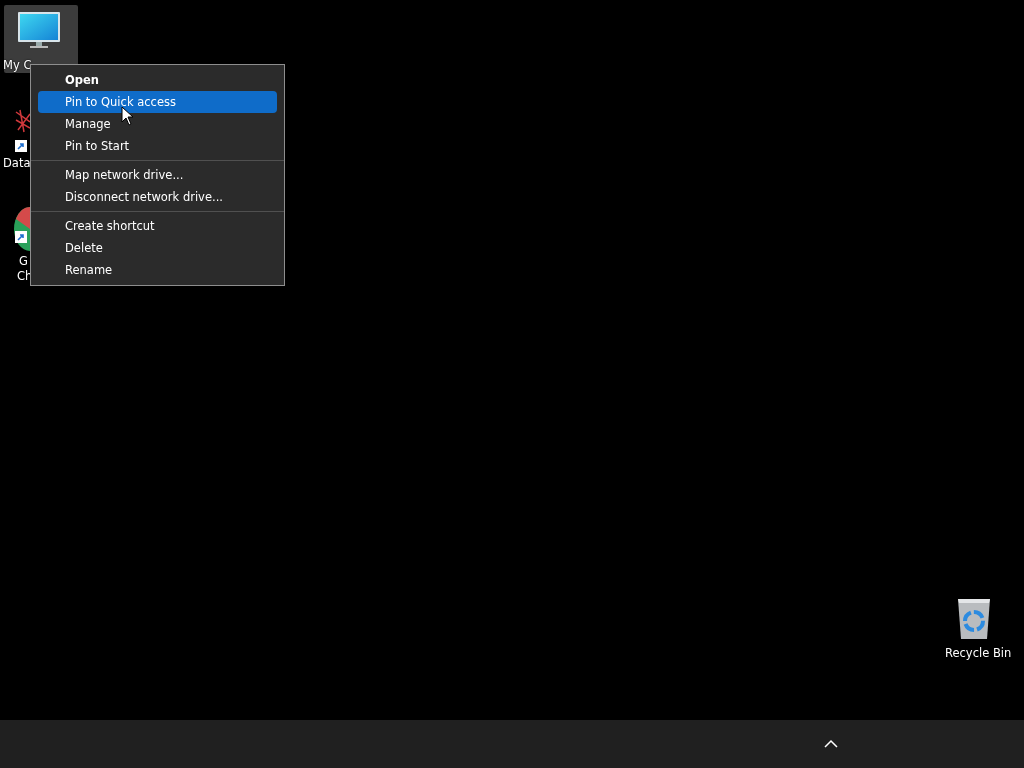 The height and width of the screenshot is (768, 1024). I want to click on icon-label: Recycle Bin, so click(978, 653).